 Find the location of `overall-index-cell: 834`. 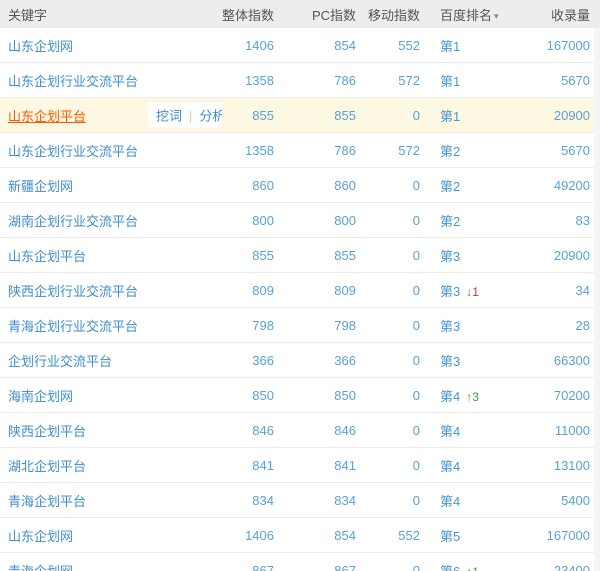

overall-index-cell: 834 is located at coordinates (248, 500).